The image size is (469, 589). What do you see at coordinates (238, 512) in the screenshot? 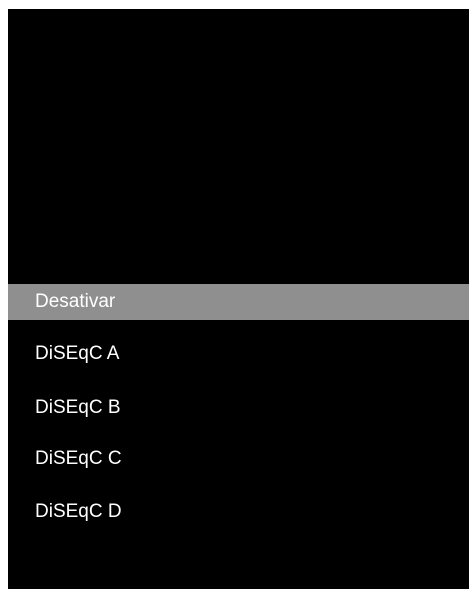
I see `option-diseqc-d: DiSEqC D` at bounding box center [238, 512].